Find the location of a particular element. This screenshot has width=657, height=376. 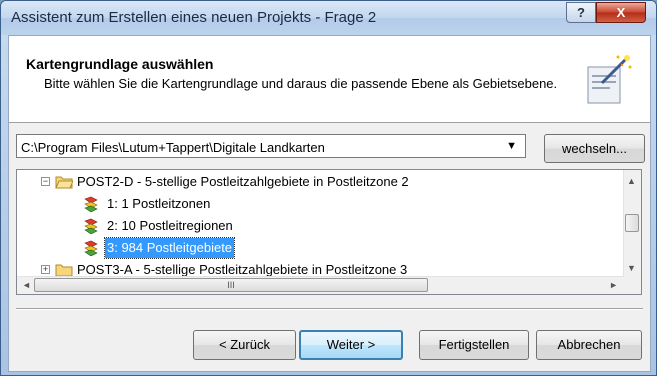

horizontal-scrollbar: ◄ III ► is located at coordinates (320, 285).